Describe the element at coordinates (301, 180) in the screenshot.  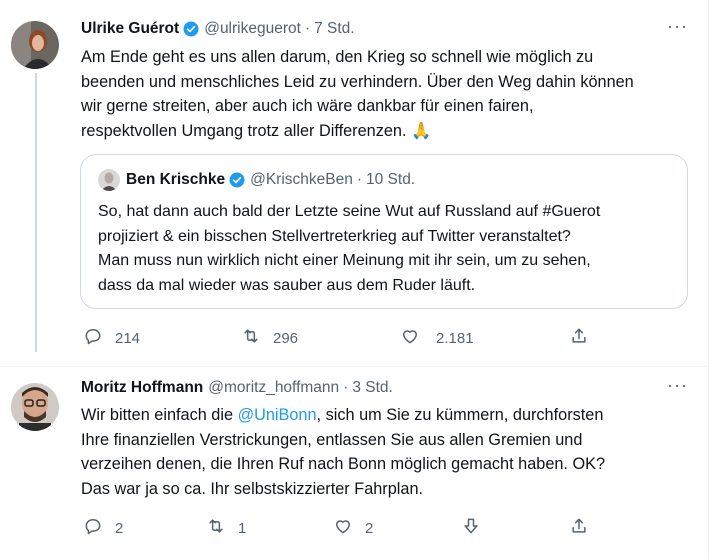
I see `quote-author-handle: @KrischkeBen` at that location.